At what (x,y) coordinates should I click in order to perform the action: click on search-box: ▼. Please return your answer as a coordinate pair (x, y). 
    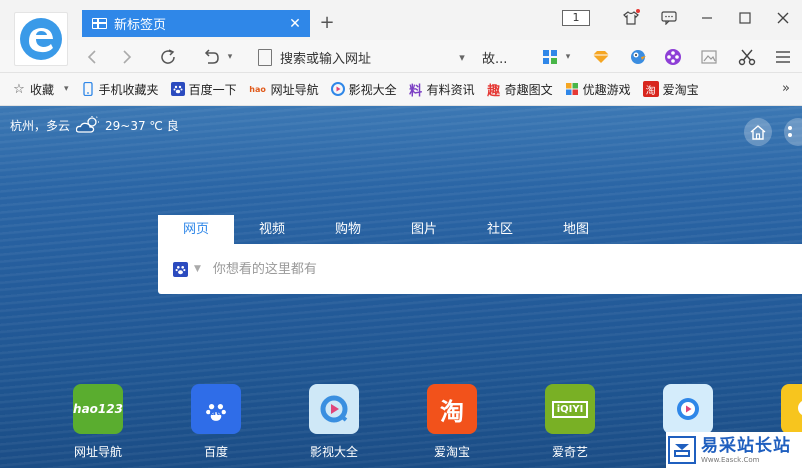
    Looking at the image, I should click on (480, 269).